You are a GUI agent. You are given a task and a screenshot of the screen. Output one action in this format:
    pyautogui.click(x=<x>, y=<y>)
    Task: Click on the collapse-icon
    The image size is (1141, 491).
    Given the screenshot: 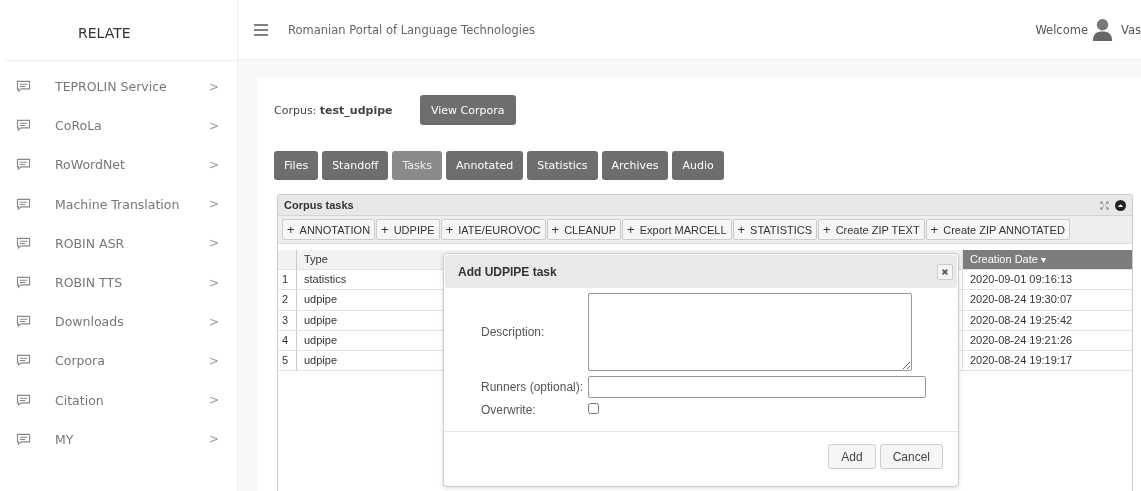 What is the action you would take?
    pyautogui.click(x=1120, y=205)
    